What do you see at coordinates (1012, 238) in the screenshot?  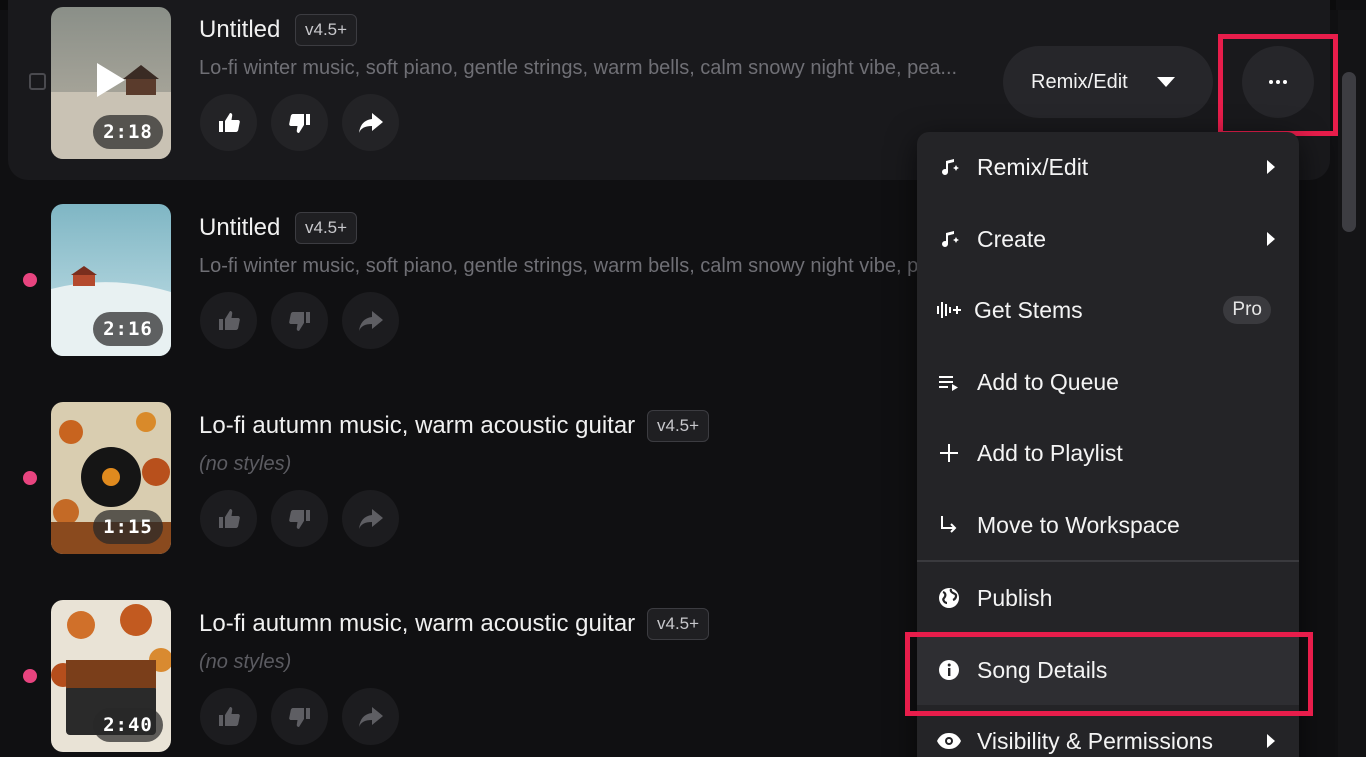 I see `menu-item-label: Create` at bounding box center [1012, 238].